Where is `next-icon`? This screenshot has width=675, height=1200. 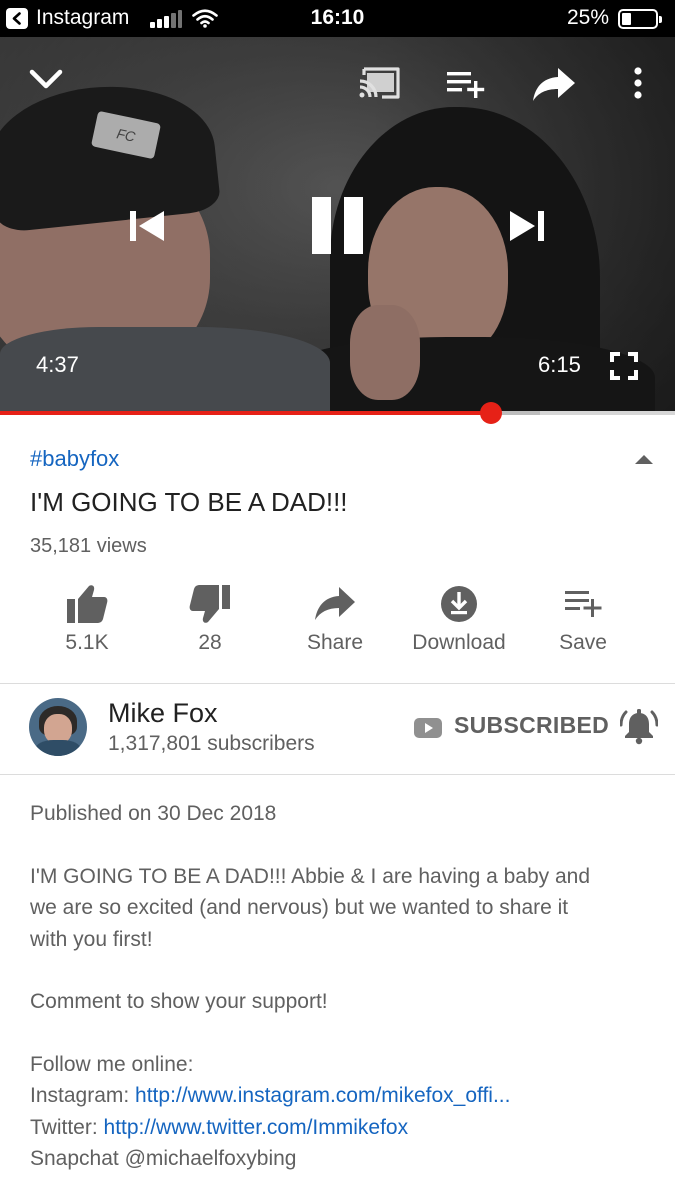
next-icon is located at coordinates (527, 228).